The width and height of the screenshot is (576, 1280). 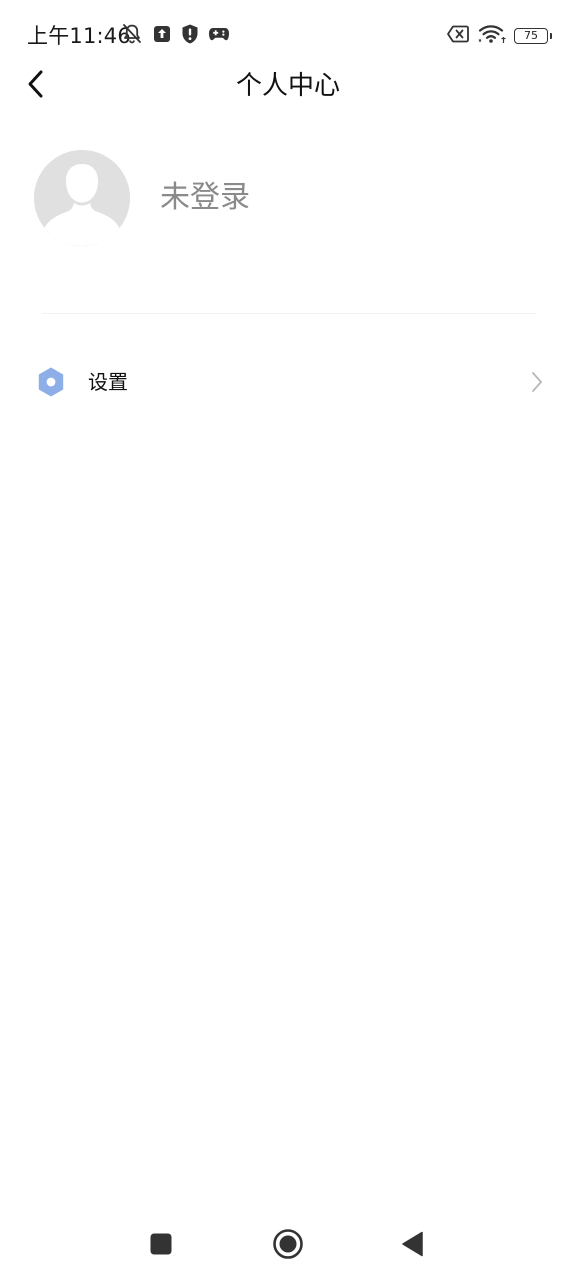 I want to click on menu-item-settings: 设置, so click(x=288, y=382).